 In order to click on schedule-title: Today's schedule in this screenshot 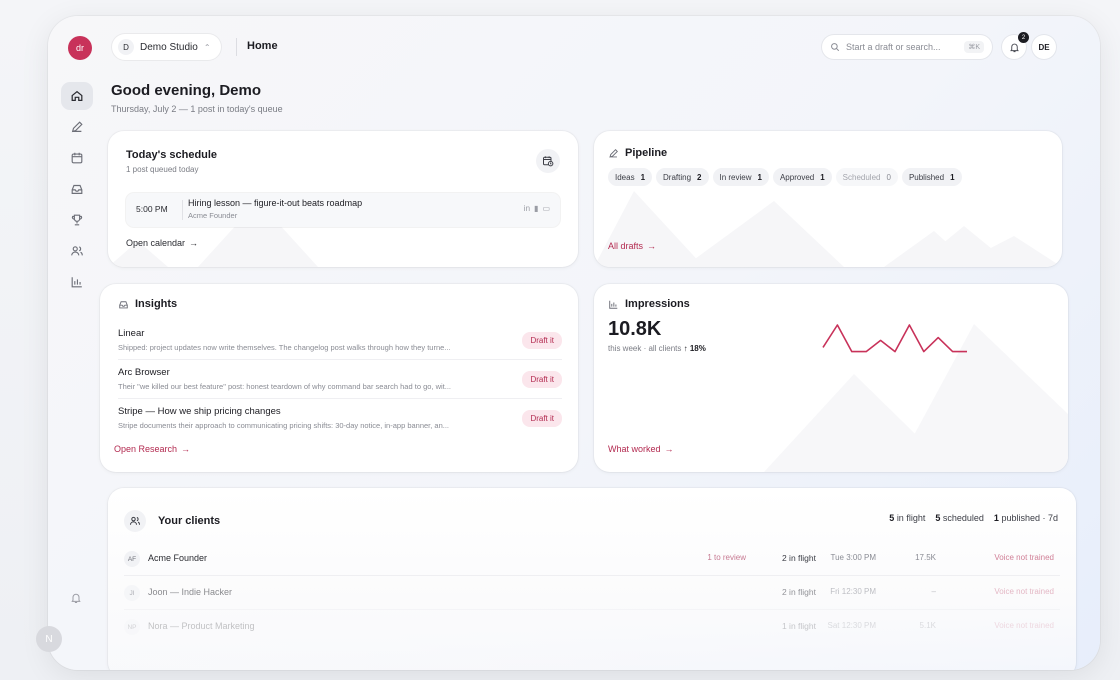, I will do `click(172, 155)`.